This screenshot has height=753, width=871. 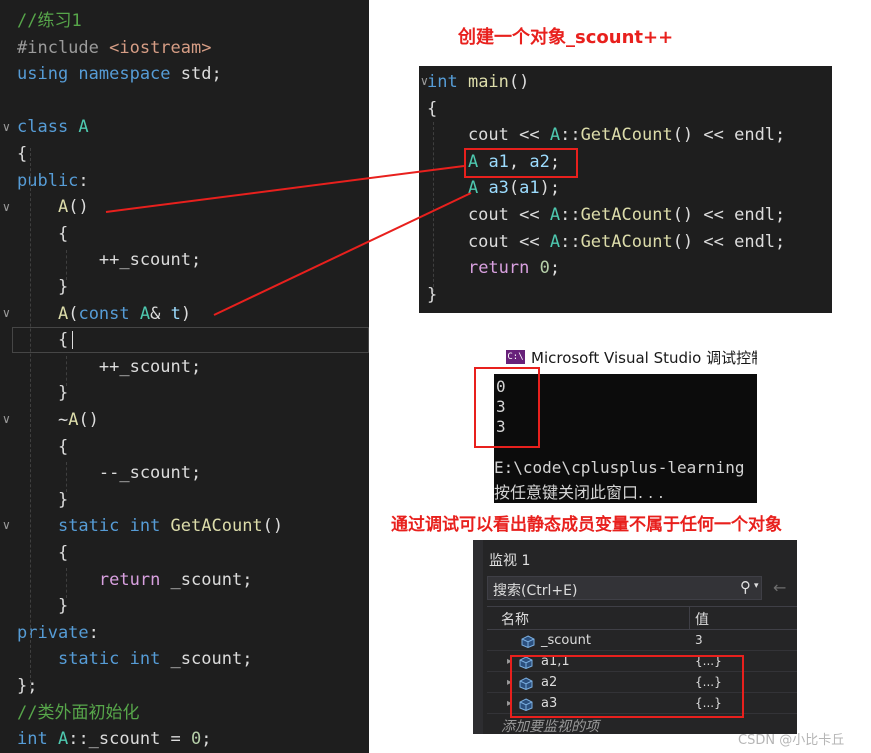 I want to click on code-line: };, so click(x=27, y=686).